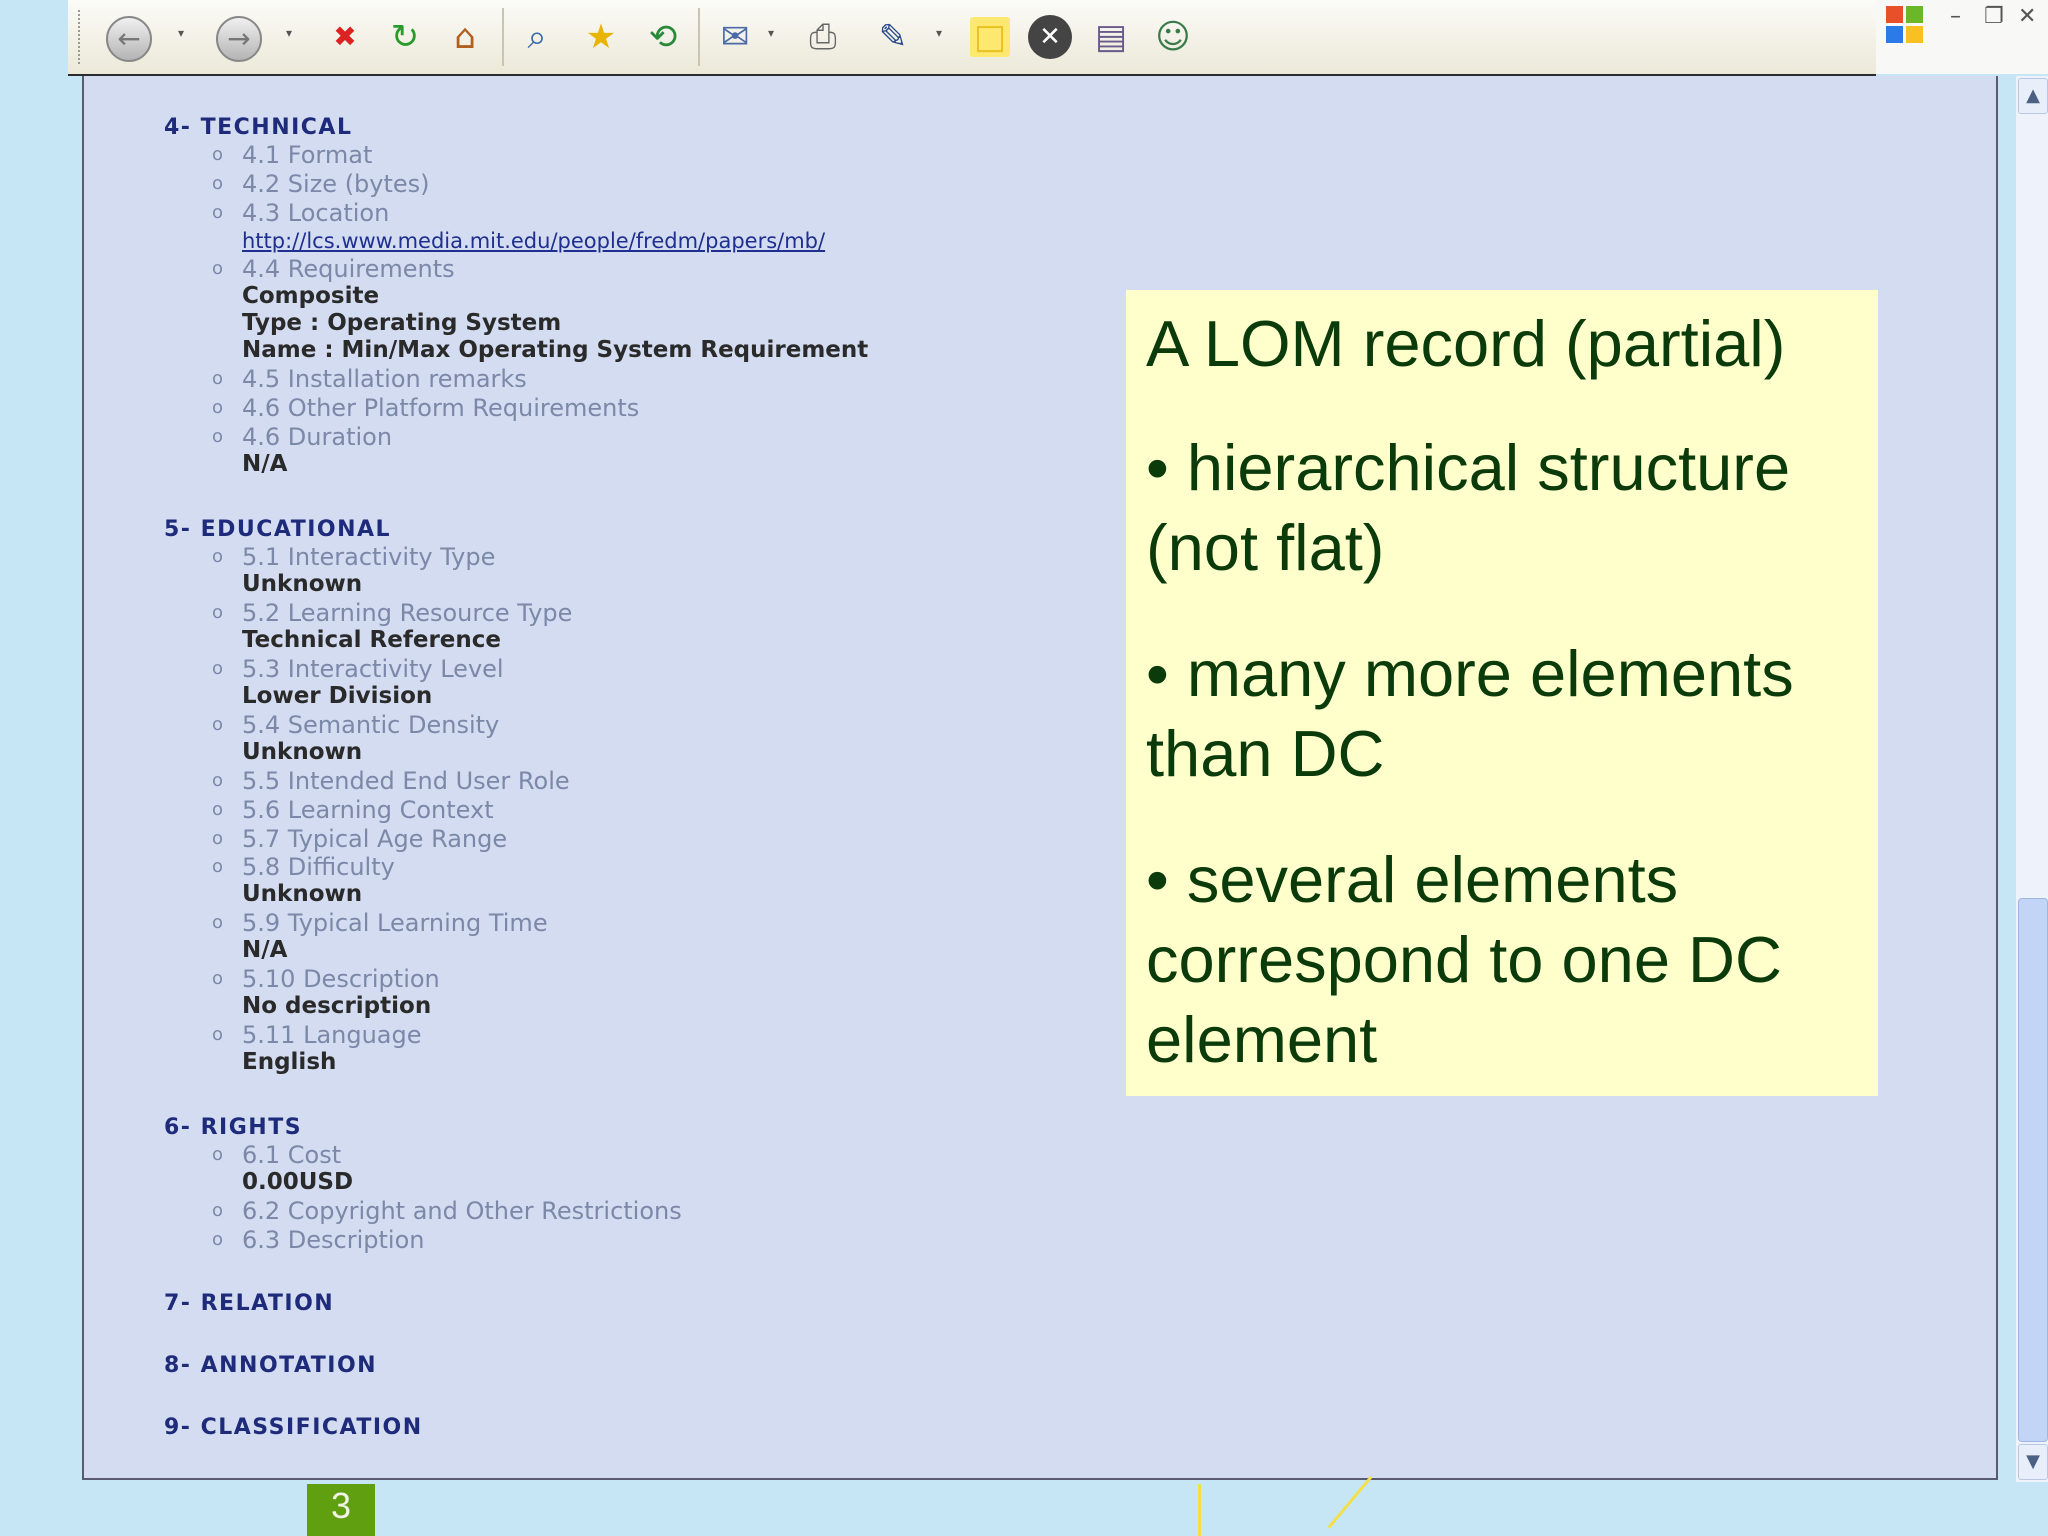 This screenshot has width=2048, height=1536. Describe the element at coordinates (336, 184) in the screenshot. I see `item-size: 4.2 Size (bytes)` at that location.